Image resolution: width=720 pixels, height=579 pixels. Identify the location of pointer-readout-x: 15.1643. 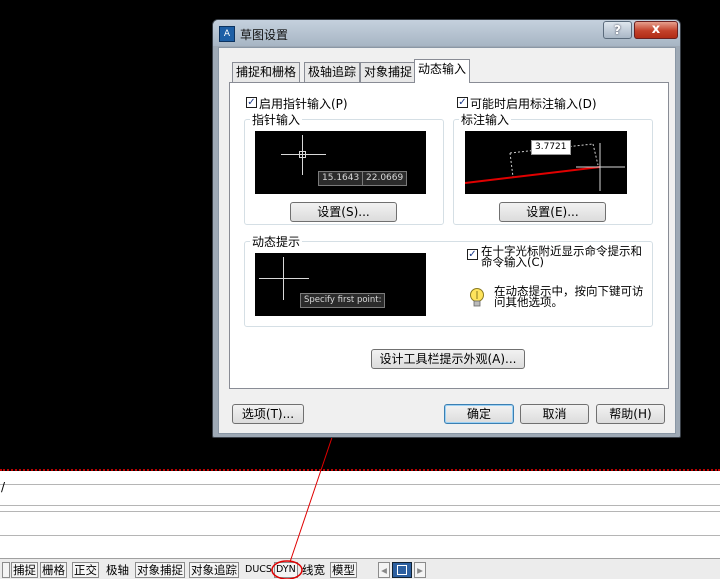
(341, 178).